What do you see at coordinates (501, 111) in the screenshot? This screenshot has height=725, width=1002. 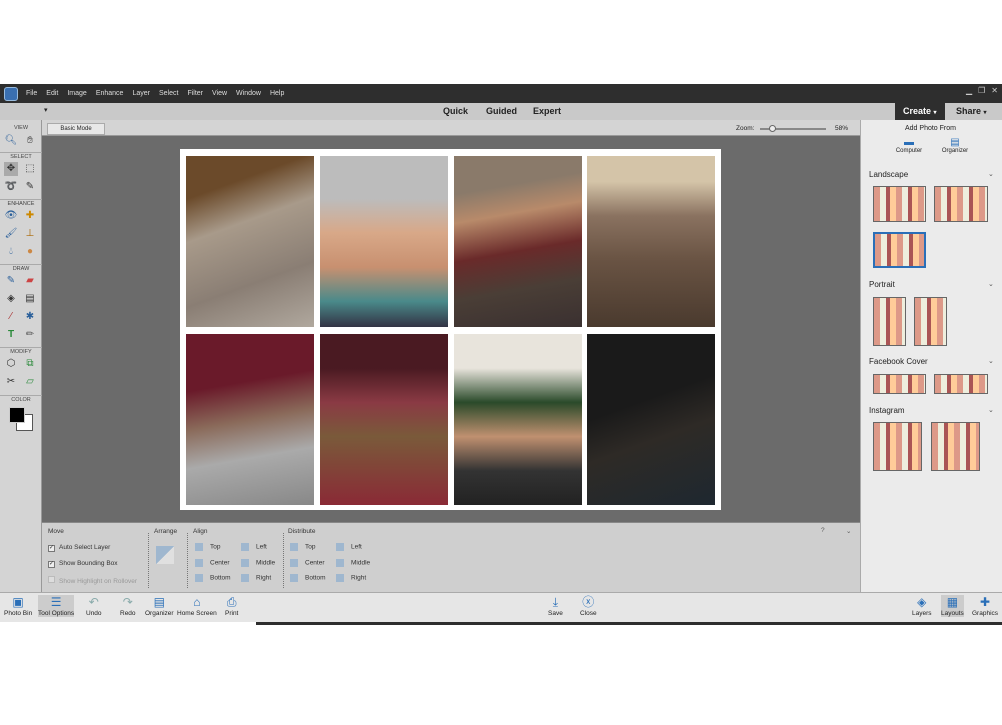 I see `tab-guided: Guided` at bounding box center [501, 111].